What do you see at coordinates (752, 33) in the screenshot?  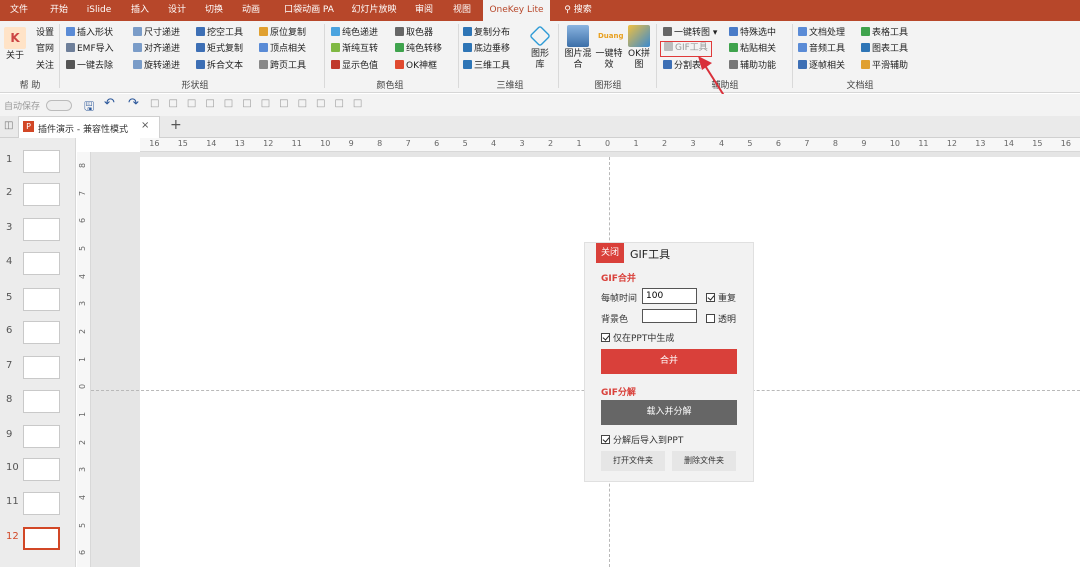 I see `special-select-button: 特殊选中` at bounding box center [752, 33].